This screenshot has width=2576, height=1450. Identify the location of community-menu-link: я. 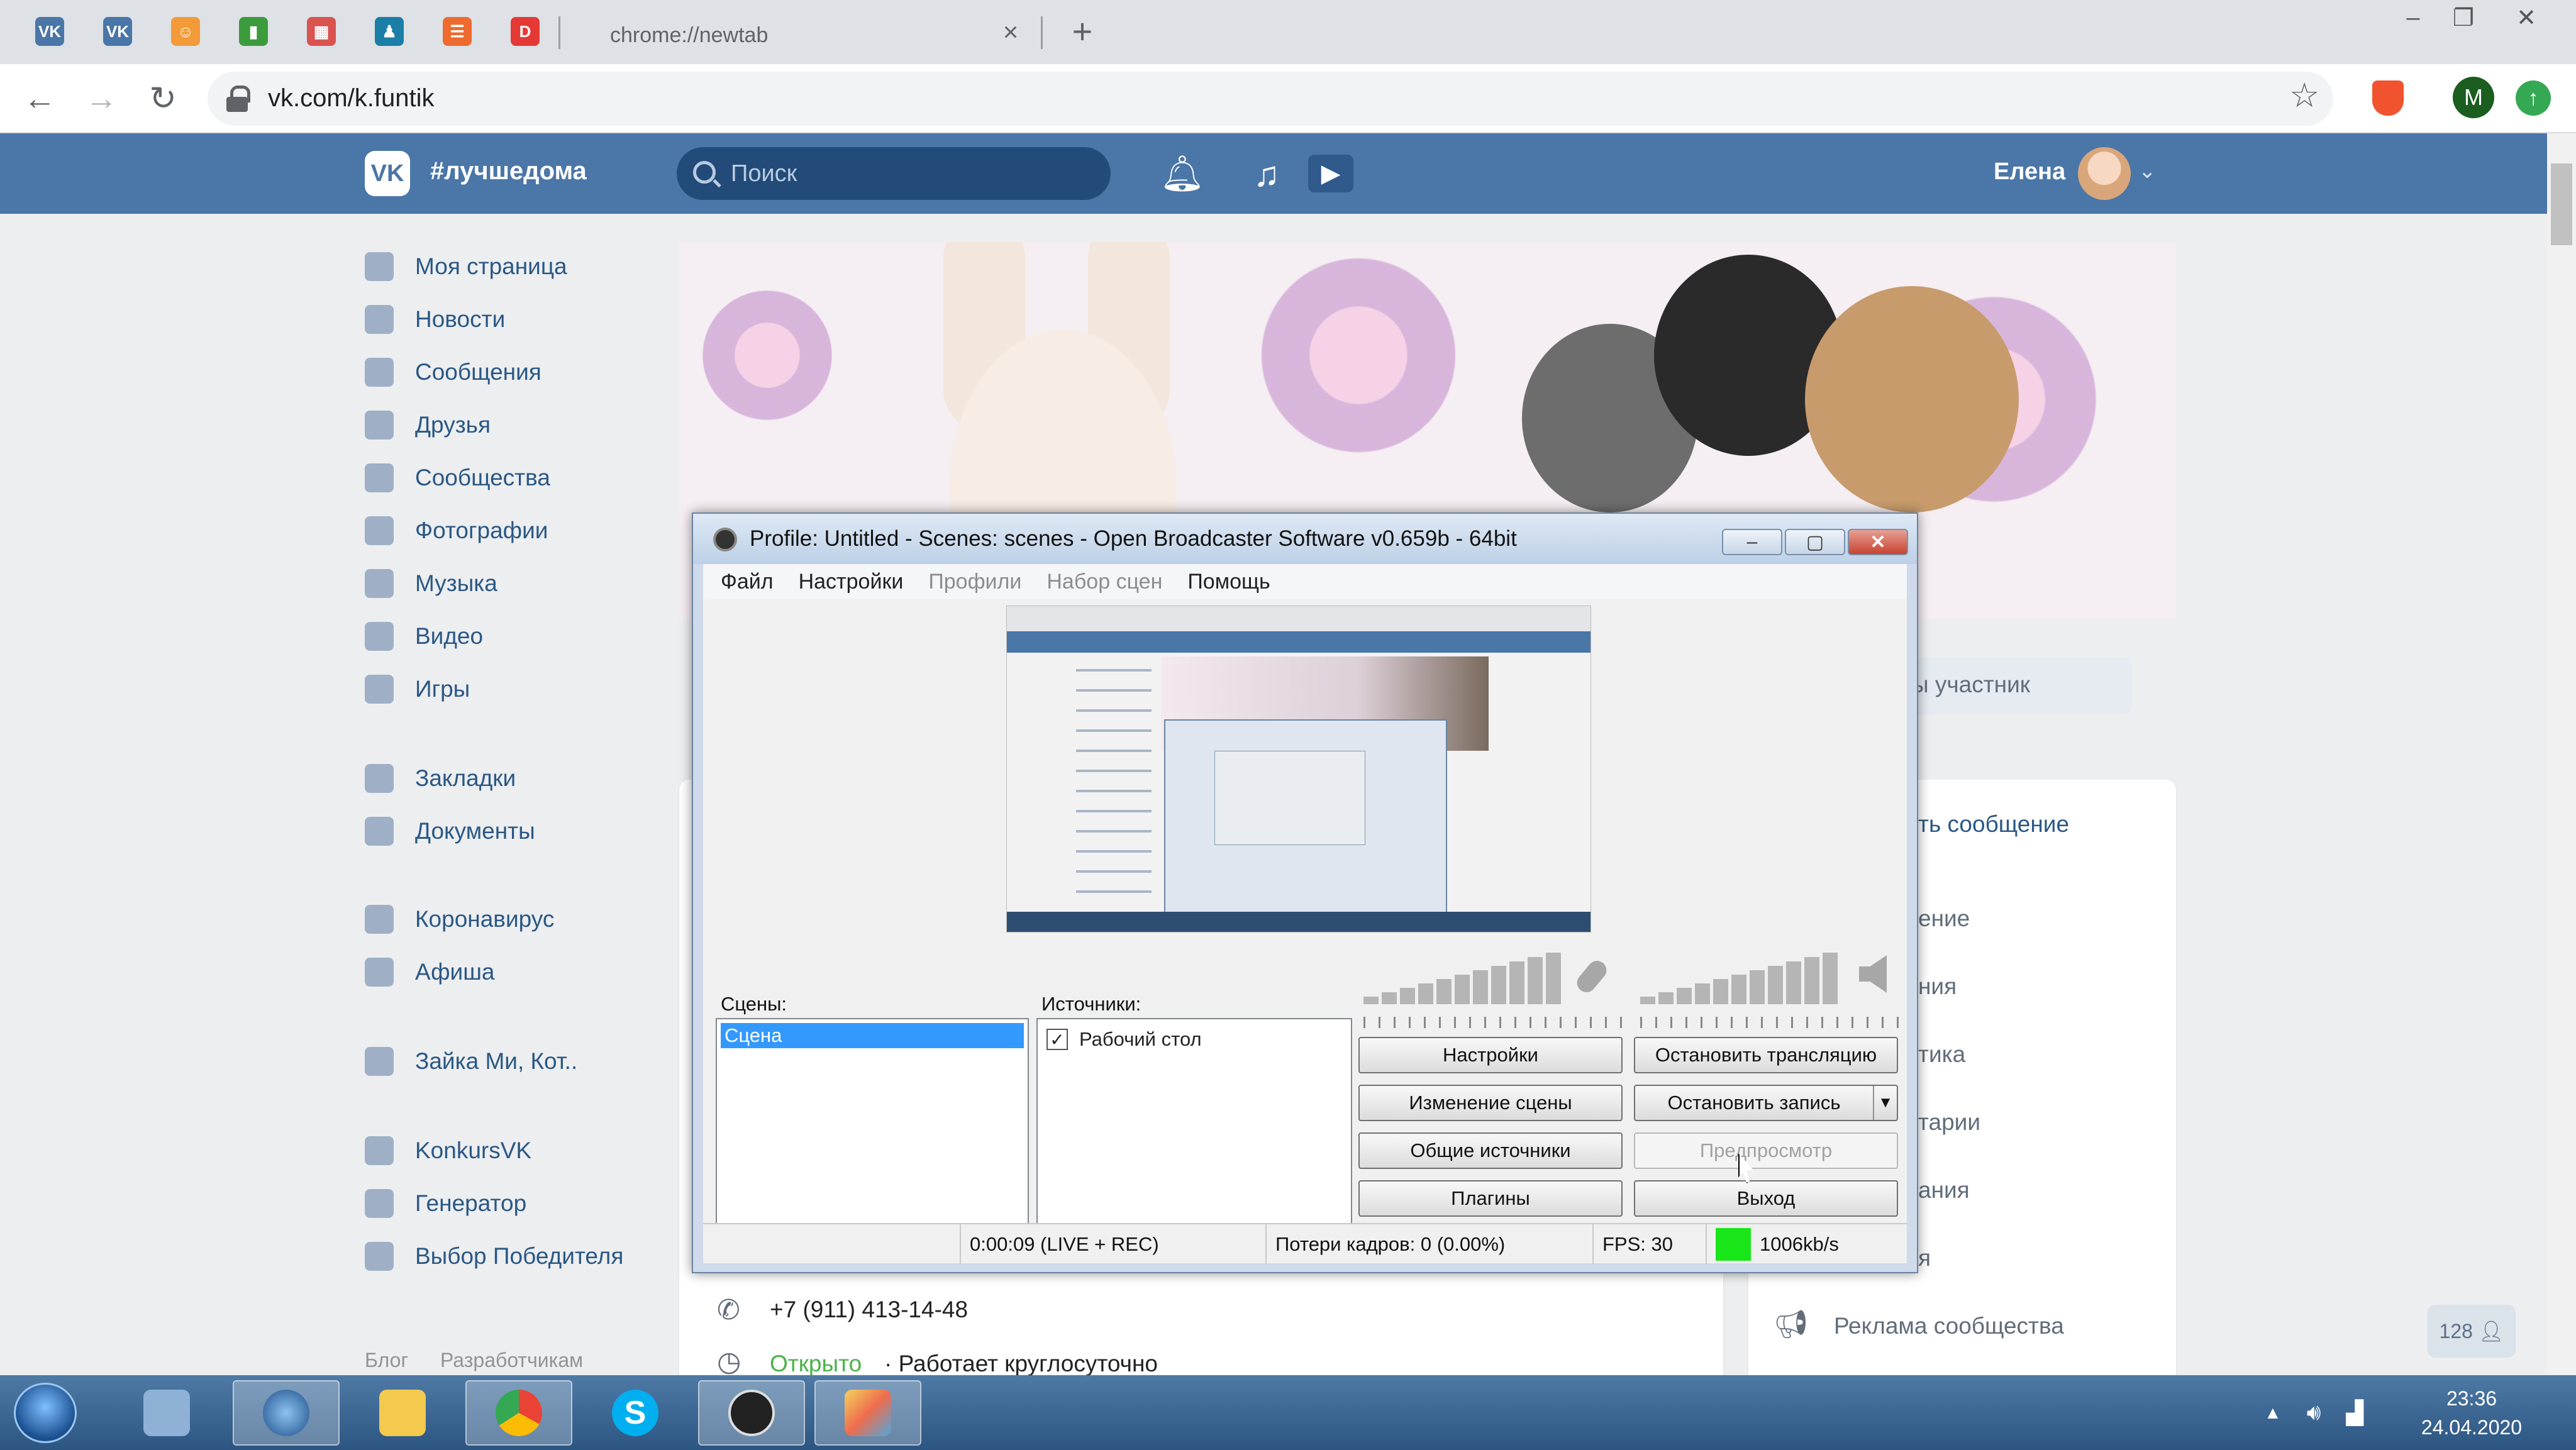
(1924, 1258).